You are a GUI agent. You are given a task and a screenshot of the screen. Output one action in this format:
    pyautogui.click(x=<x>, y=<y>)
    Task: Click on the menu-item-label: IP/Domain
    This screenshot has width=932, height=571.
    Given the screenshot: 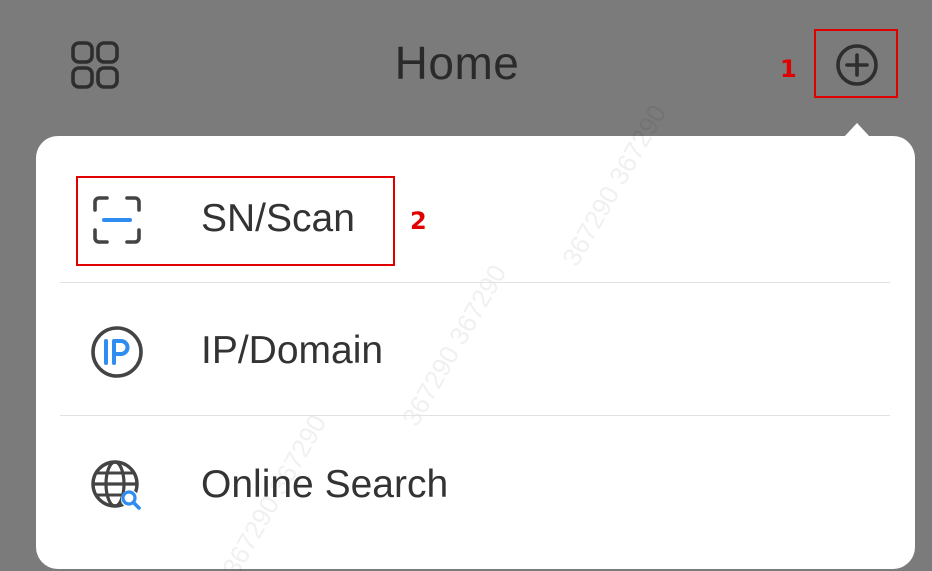 What is the action you would take?
    pyautogui.click(x=292, y=350)
    